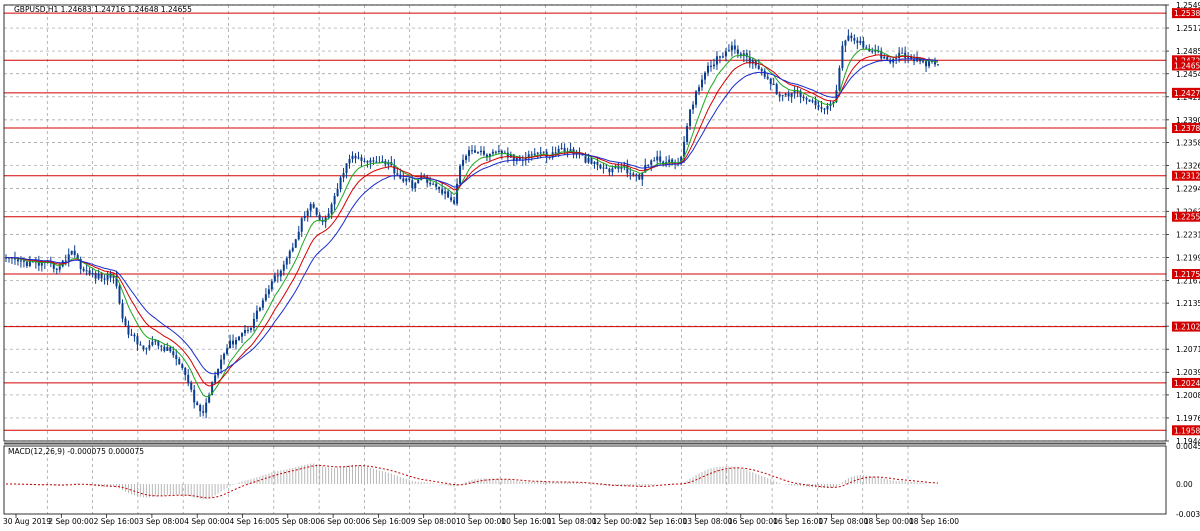  Describe the element at coordinates (1188, 51) in the screenshot. I see `y-tick-label: 1.24855` at that location.